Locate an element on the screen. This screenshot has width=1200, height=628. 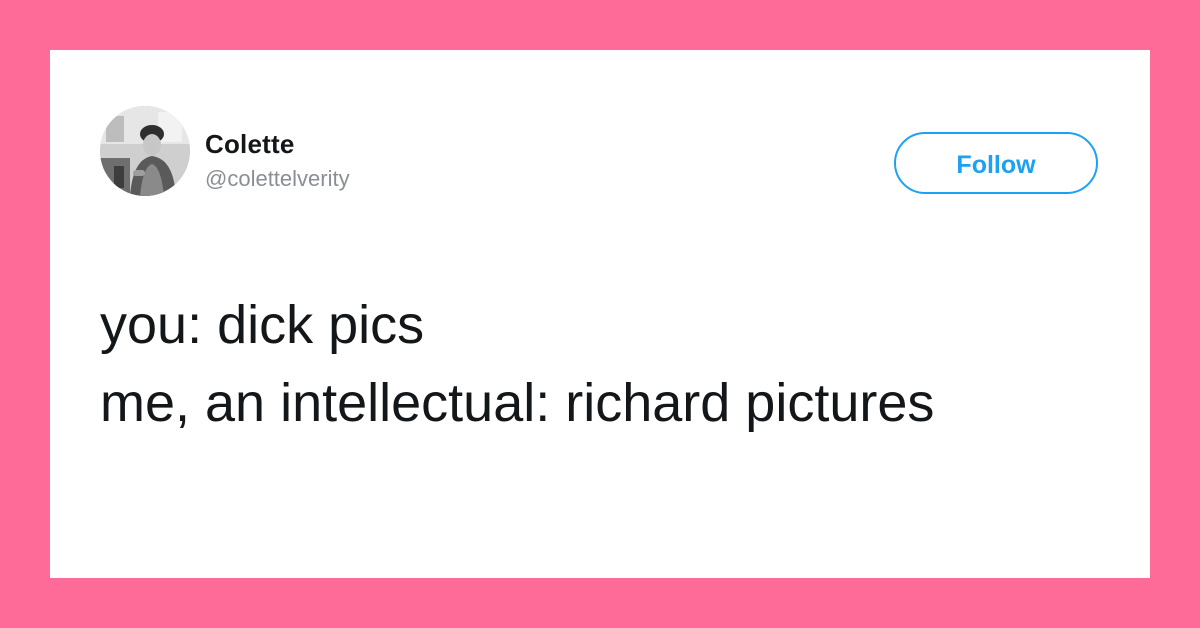
tweet-line-2: me, an intellectual: richard pictures is located at coordinates (517, 403).